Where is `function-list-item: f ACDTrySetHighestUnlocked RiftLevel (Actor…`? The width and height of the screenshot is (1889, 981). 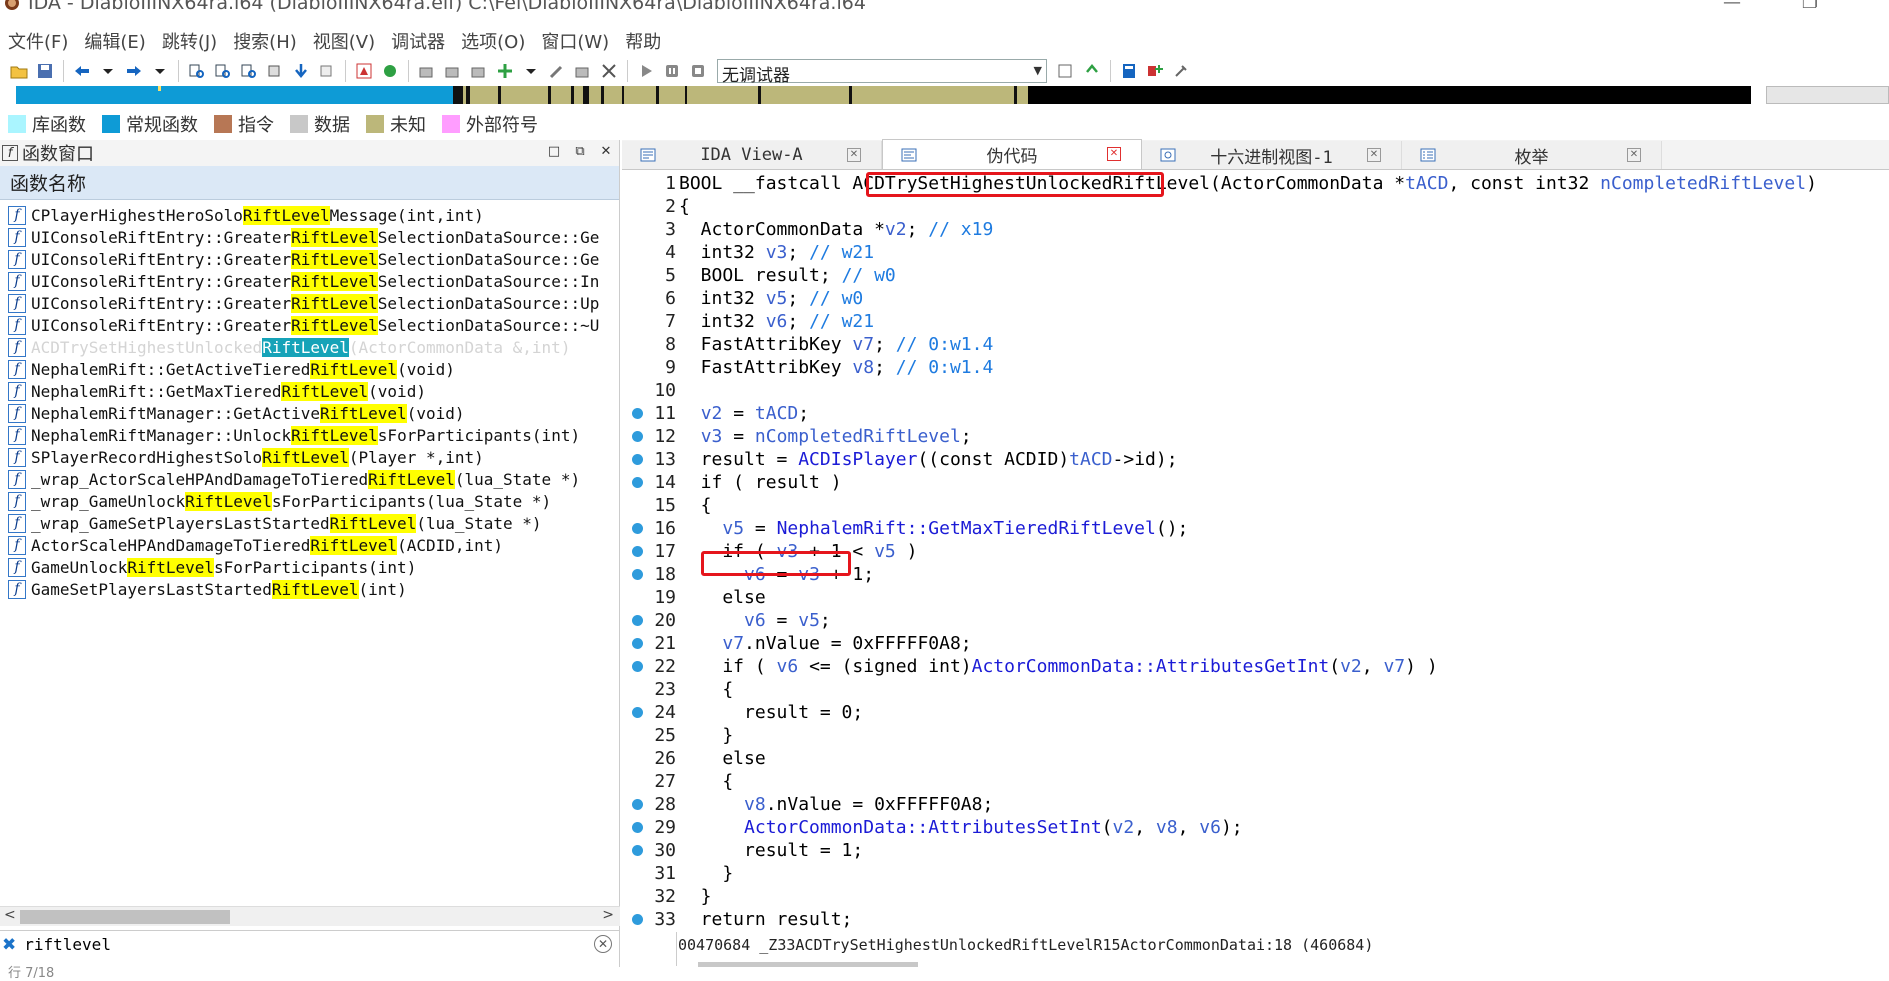 function-list-item: f ACDTrySetHighestUnlocked RiftLevel (Actor… is located at coordinates (309, 347).